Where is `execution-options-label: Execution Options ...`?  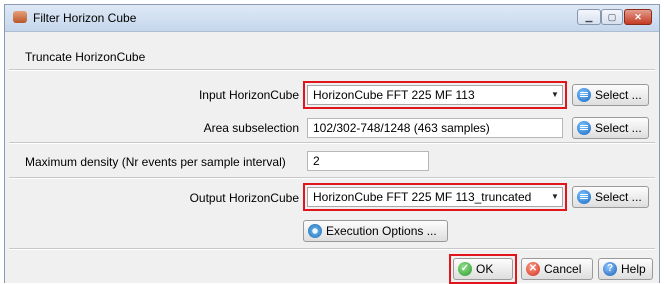
execution-options-label: Execution Options ... is located at coordinates (381, 231).